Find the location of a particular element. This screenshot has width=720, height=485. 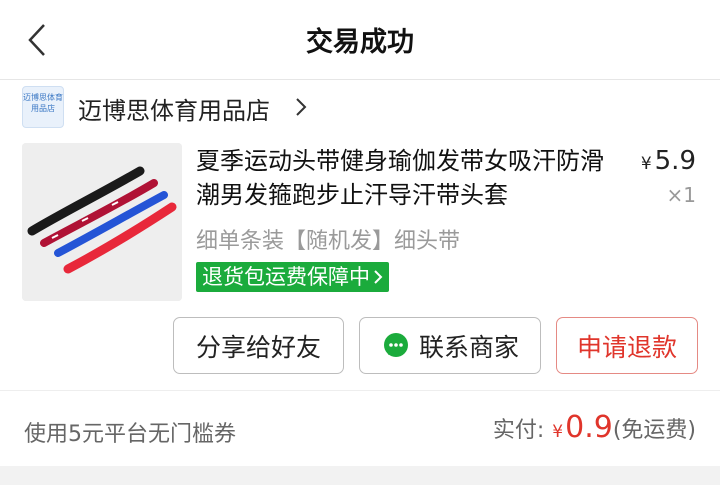

price-currency: ¥ is located at coordinates (646, 164).